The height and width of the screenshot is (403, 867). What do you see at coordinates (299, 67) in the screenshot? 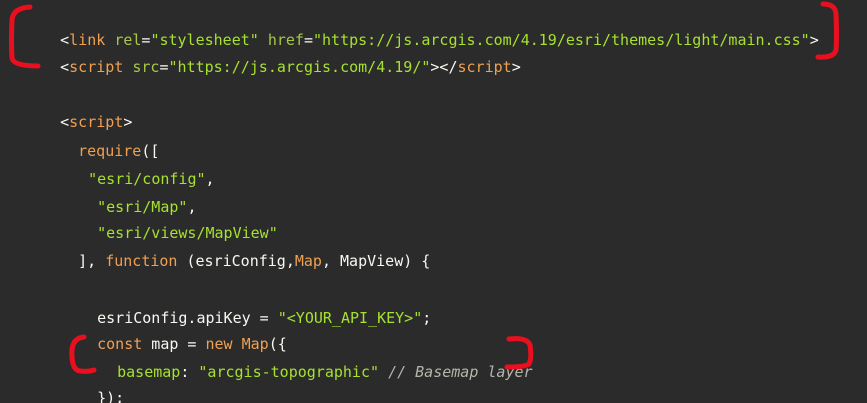
I see `token-string: "https://js.arcgis.com/4.19/"` at bounding box center [299, 67].